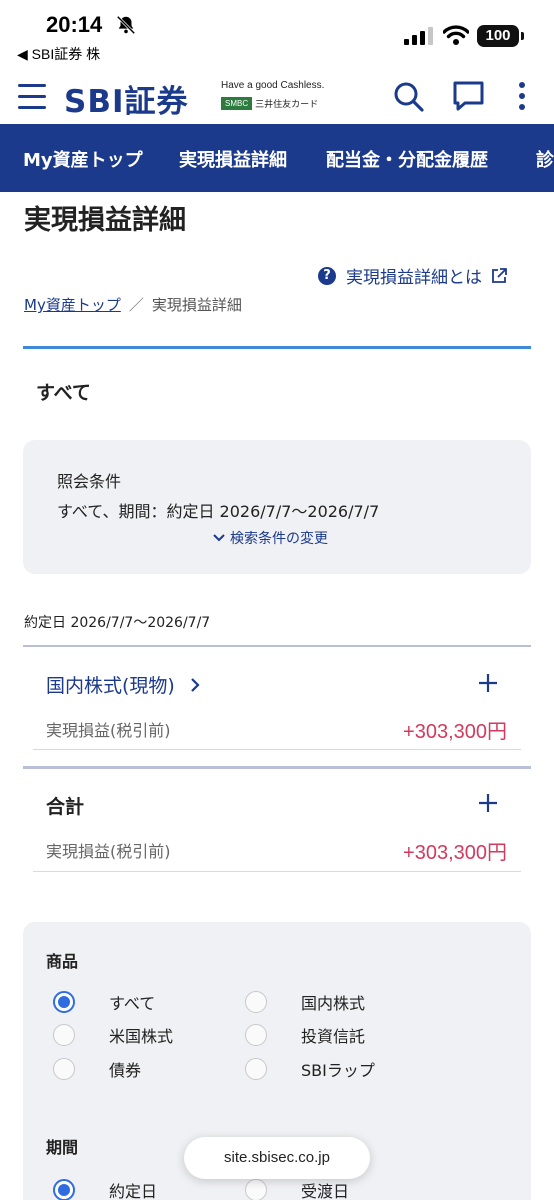  Describe the element at coordinates (333, 1036) in the screenshot. I see `radio-label: 投資信託` at that location.